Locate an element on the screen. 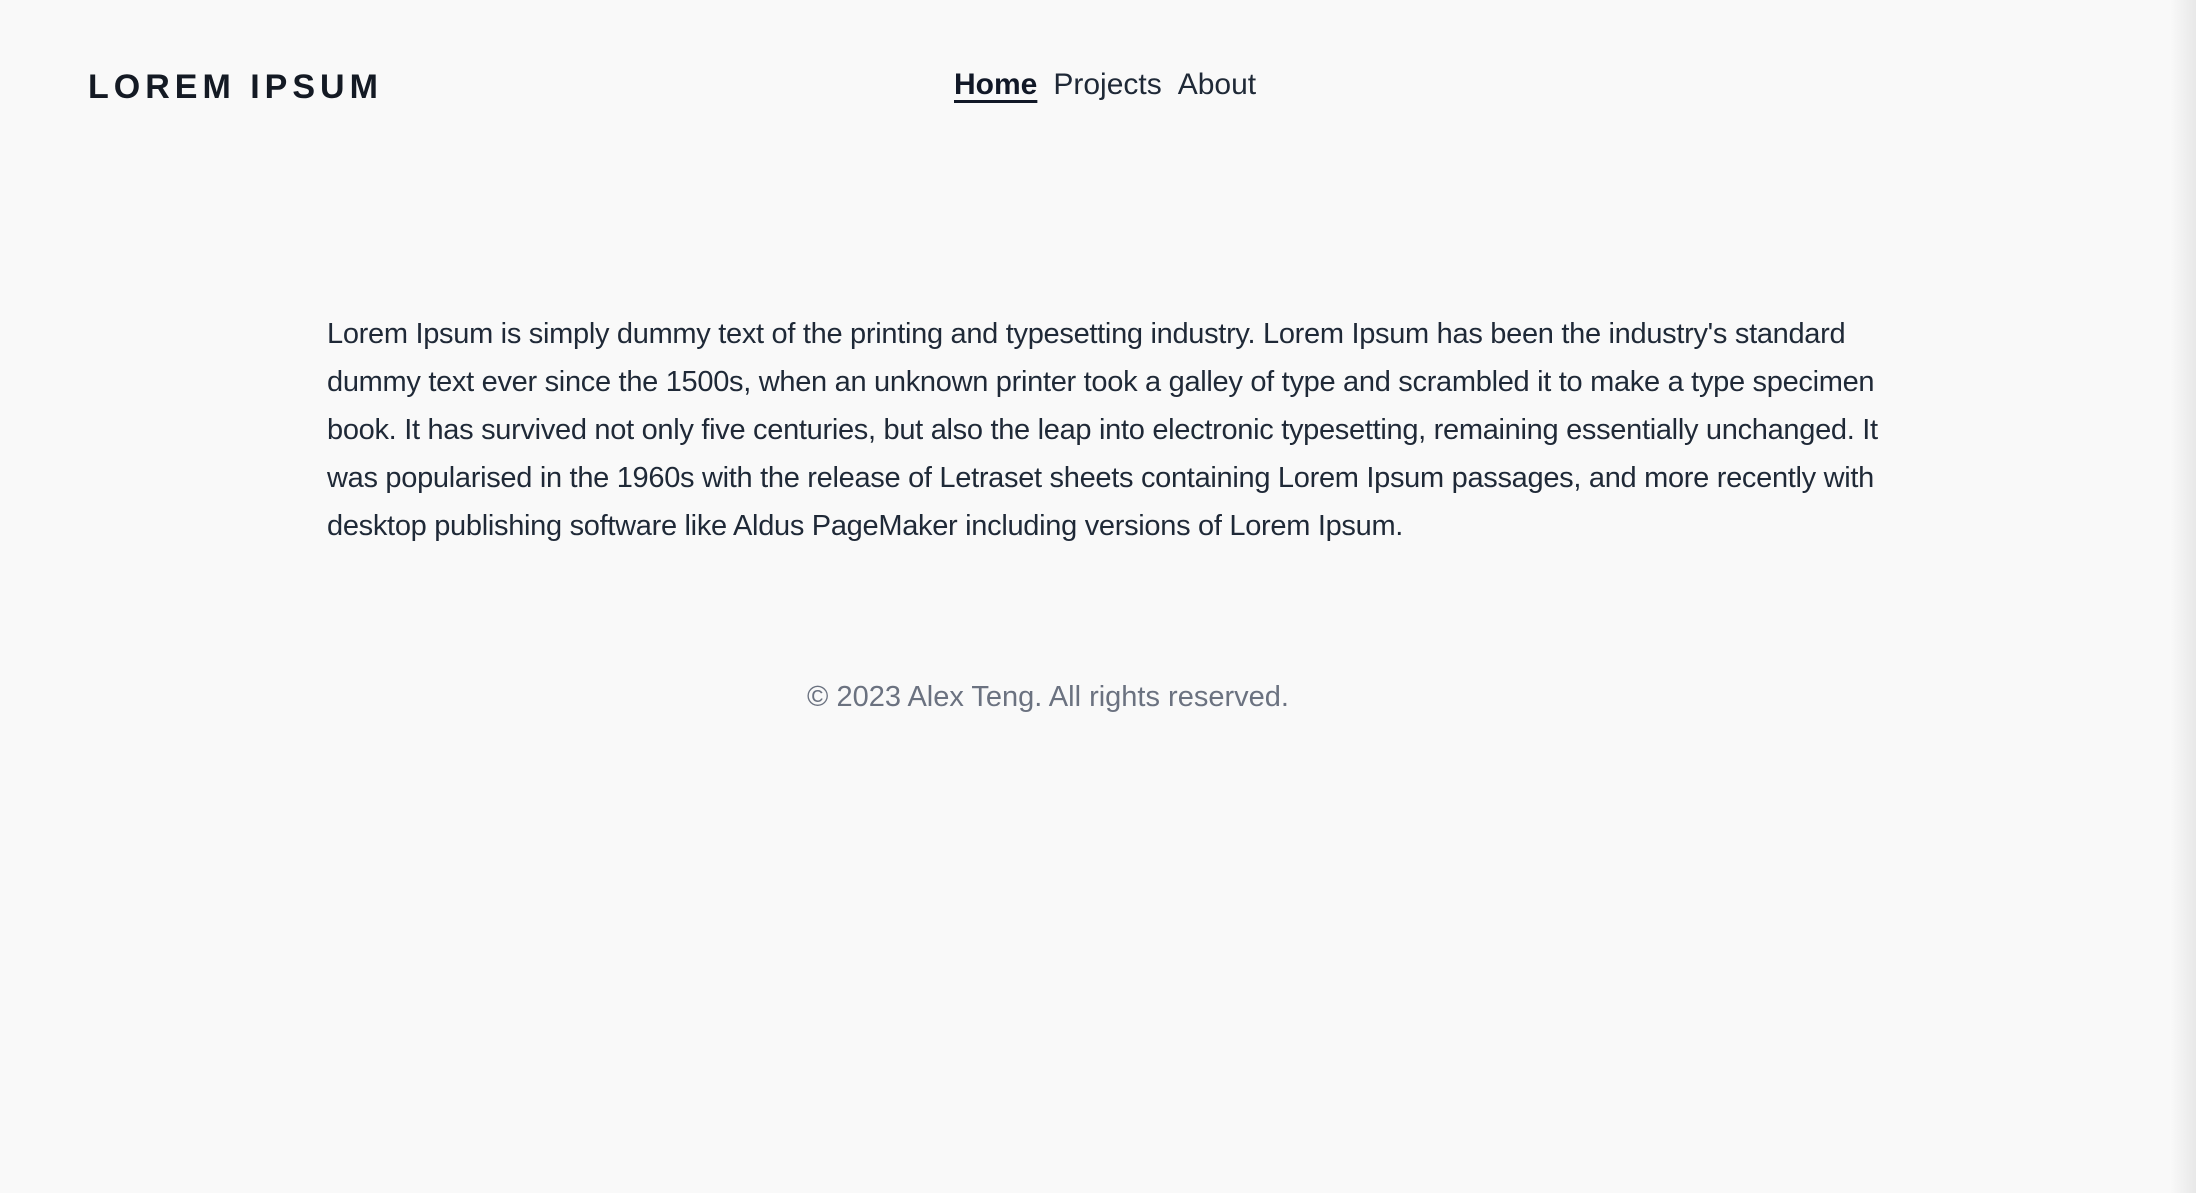  window-edge-shadow is located at coordinates (2183, 596).